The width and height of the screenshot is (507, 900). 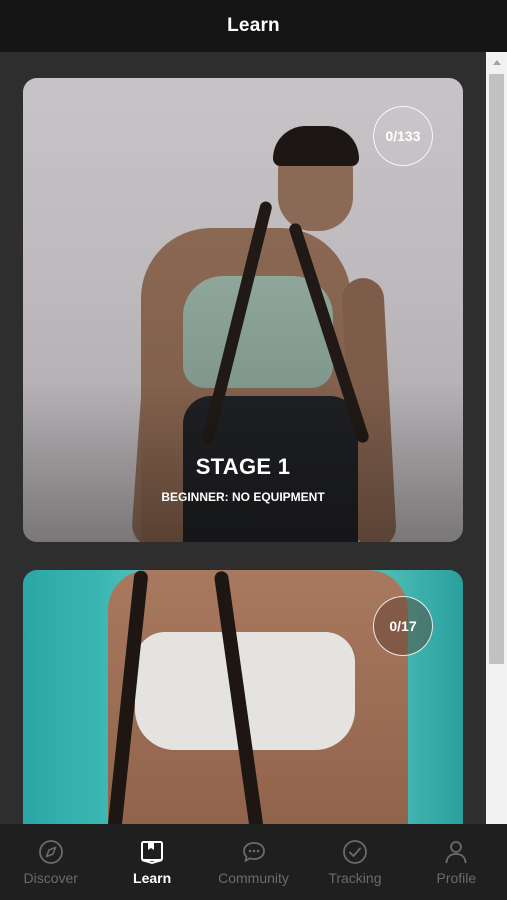 I want to click on check-circle-icon, so click(x=355, y=852).